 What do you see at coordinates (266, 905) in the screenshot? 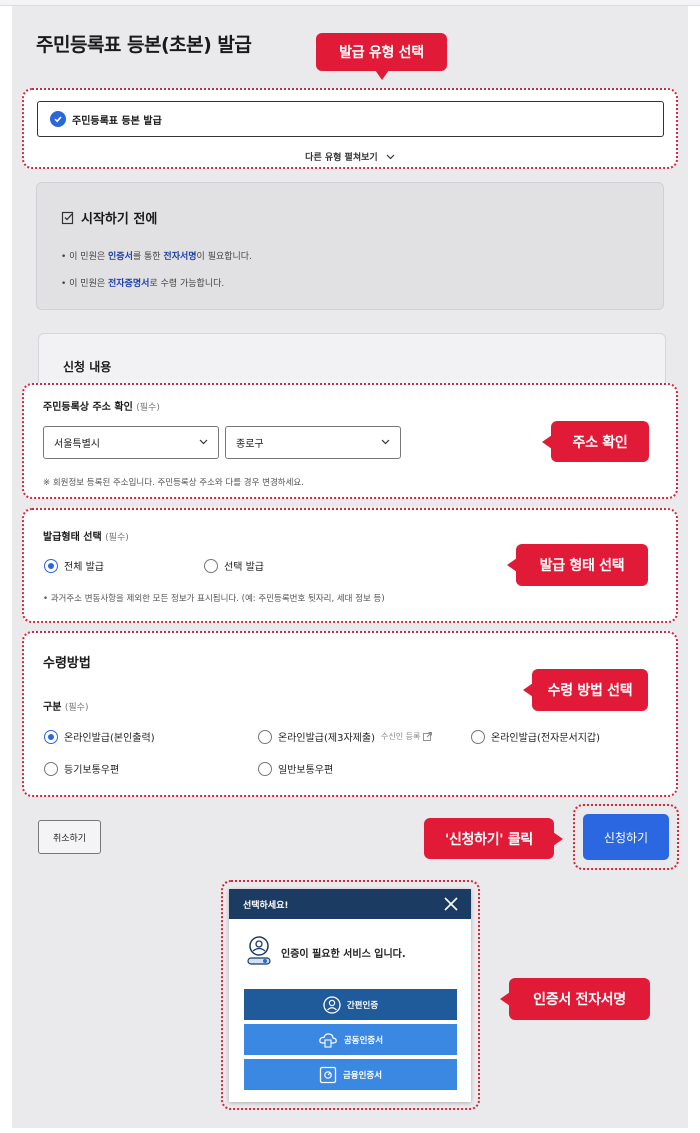
I see `modal-title: 선택하세요!` at bounding box center [266, 905].